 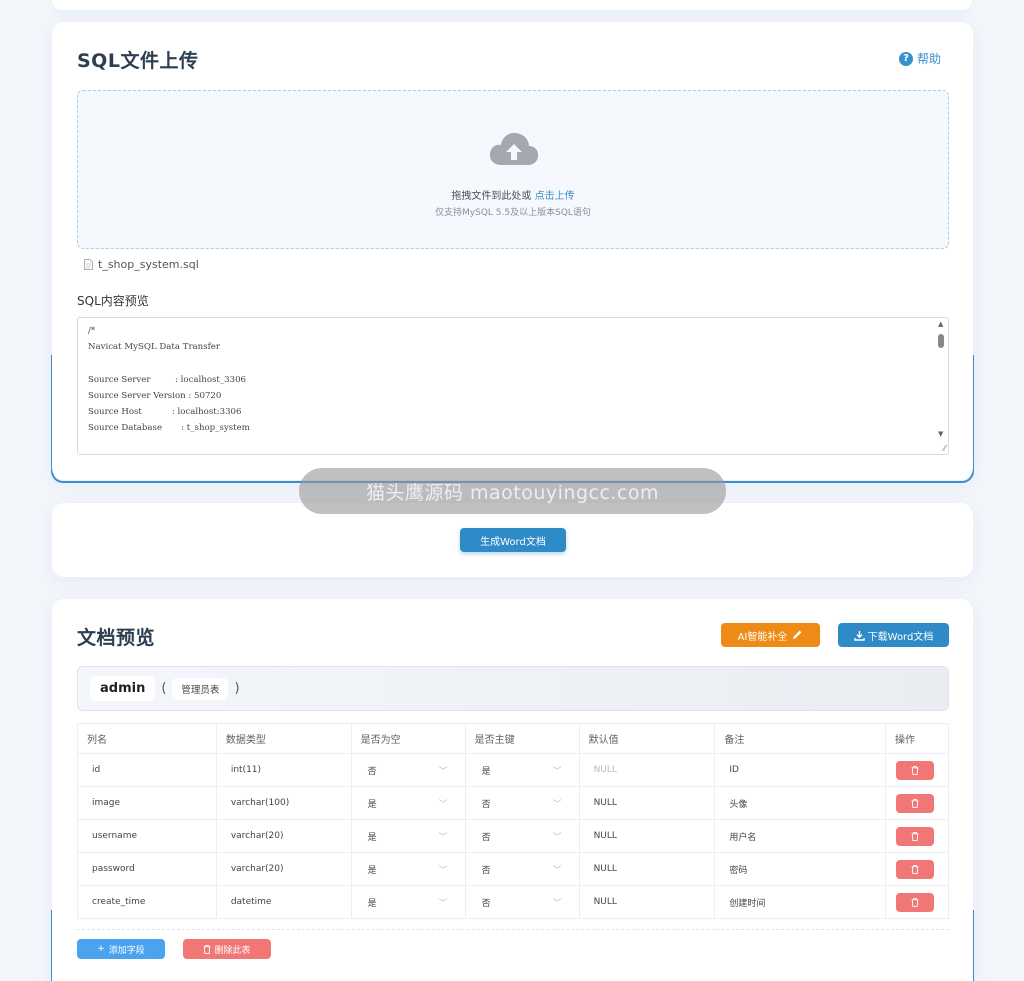 I want to click on file-name: t_shop_system.sql, so click(x=148, y=264).